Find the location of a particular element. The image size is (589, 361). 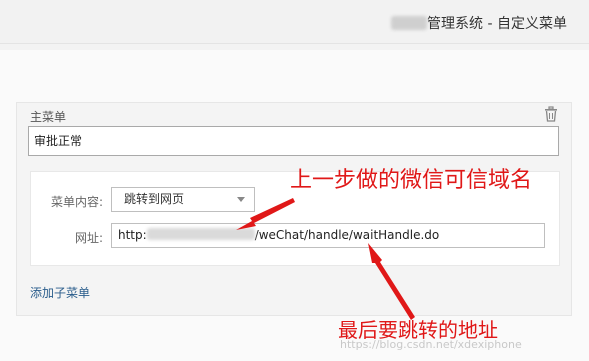

menu-content-label: 菜单内容: is located at coordinates (76, 202).